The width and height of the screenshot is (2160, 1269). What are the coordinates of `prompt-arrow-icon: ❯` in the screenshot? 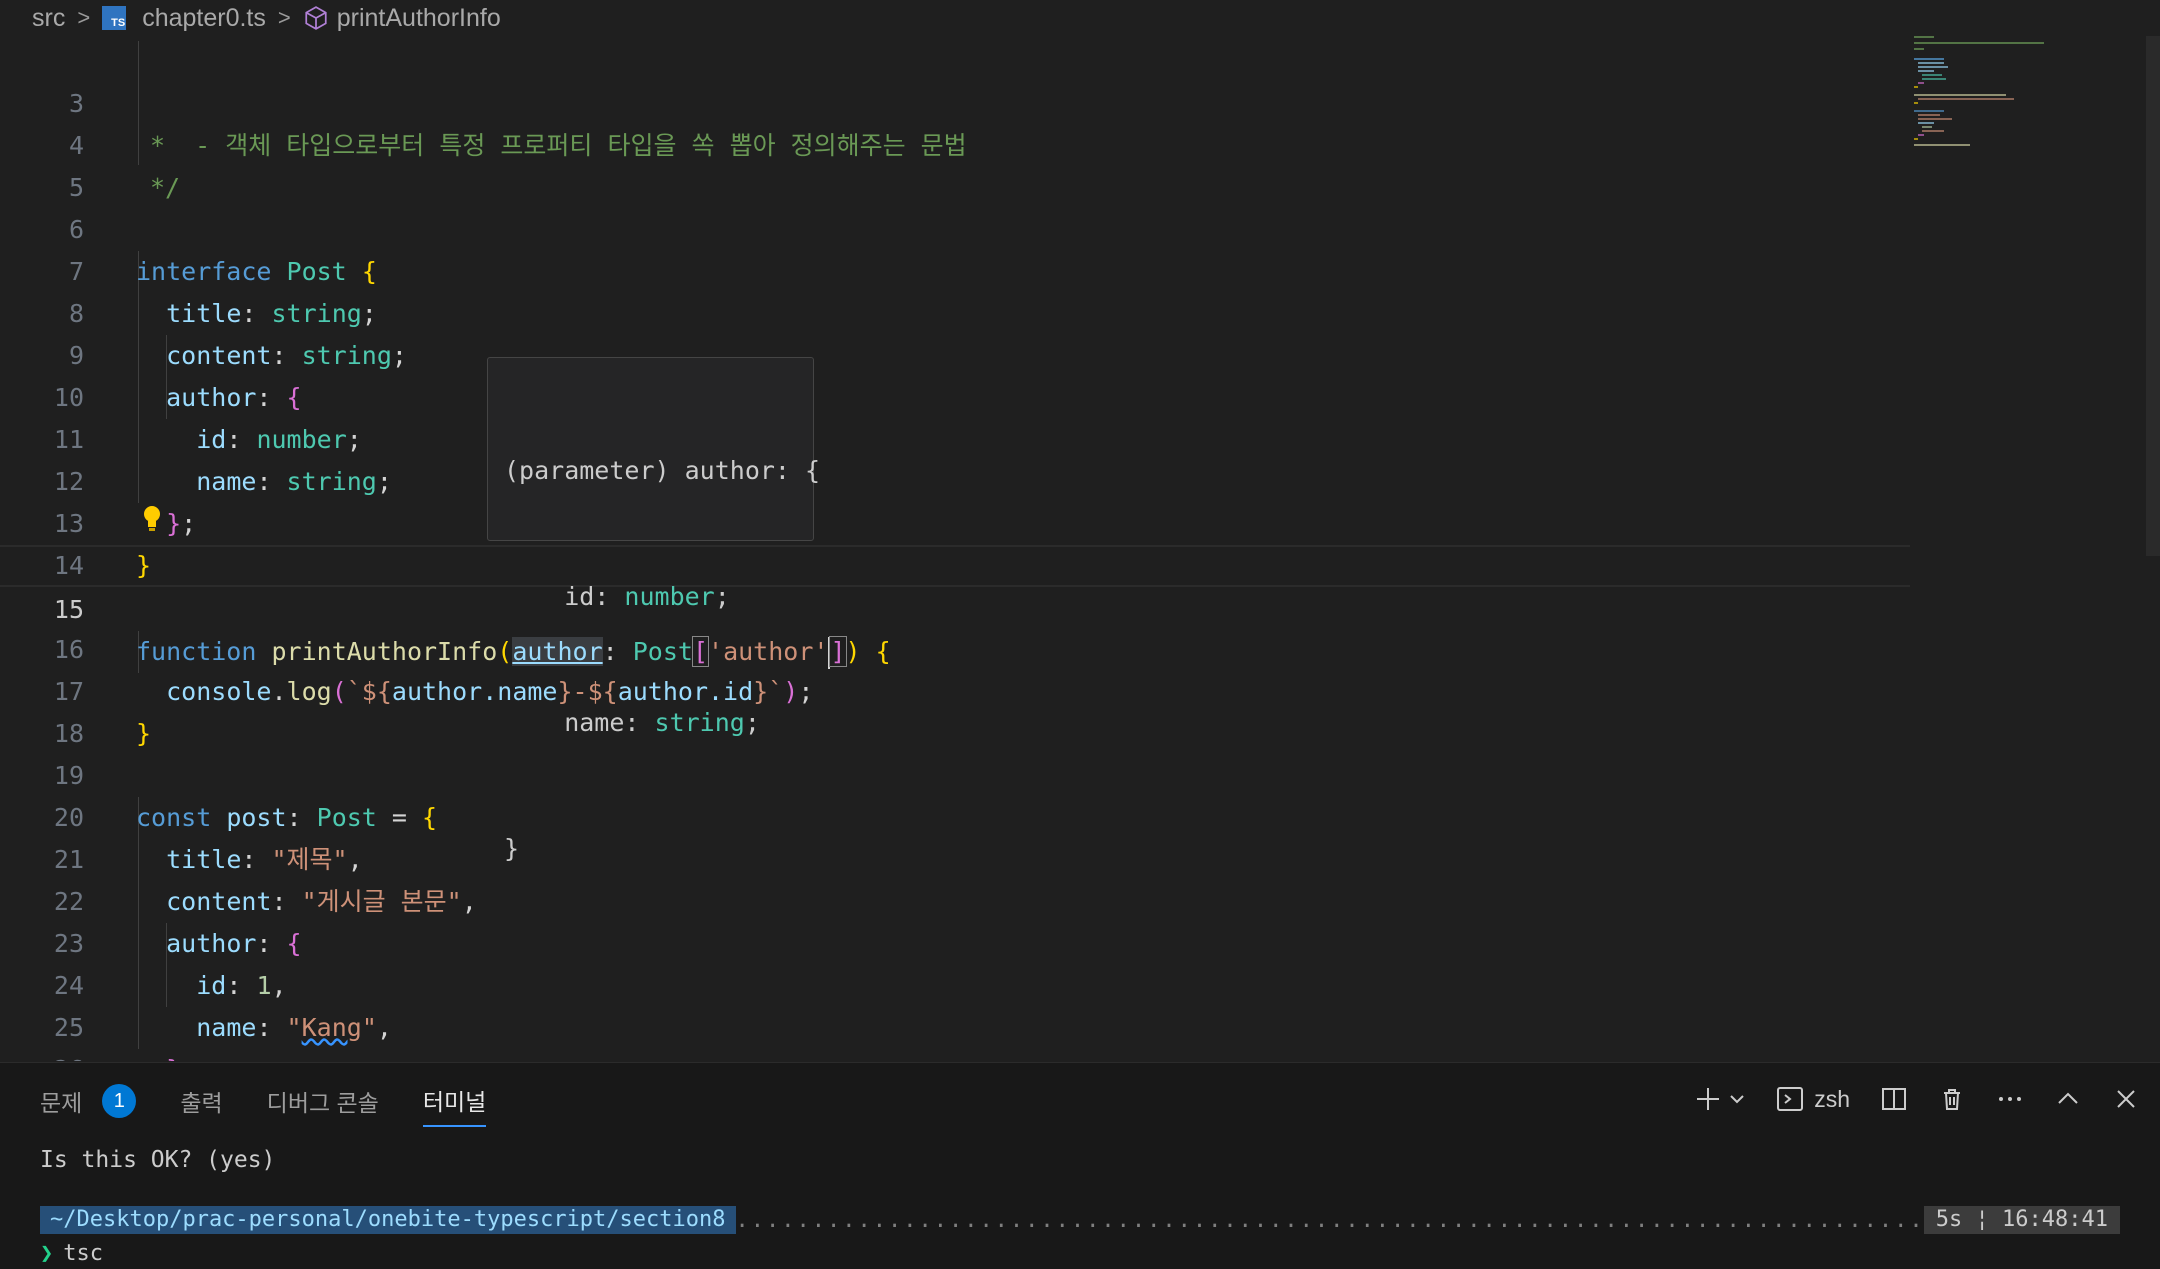 It's located at (47, 1253).